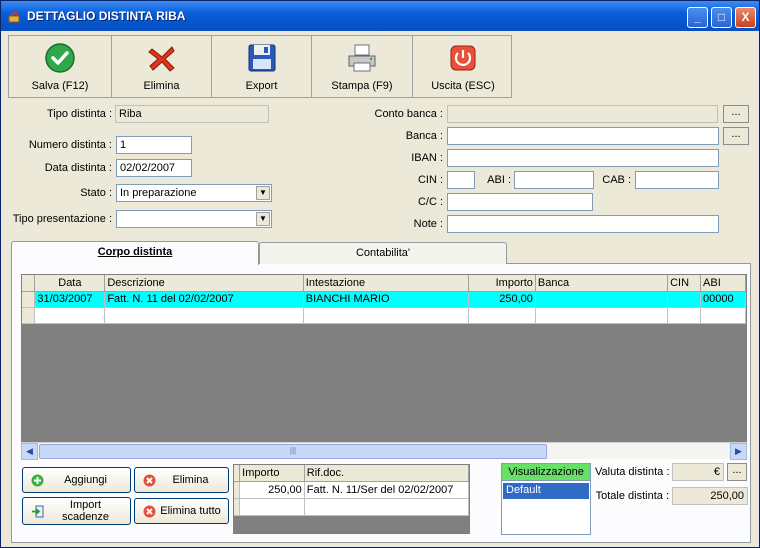 The image size is (760, 548). Describe the element at coordinates (261, 58) in the screenshot. I see `floppy-disk-icon` at that location.